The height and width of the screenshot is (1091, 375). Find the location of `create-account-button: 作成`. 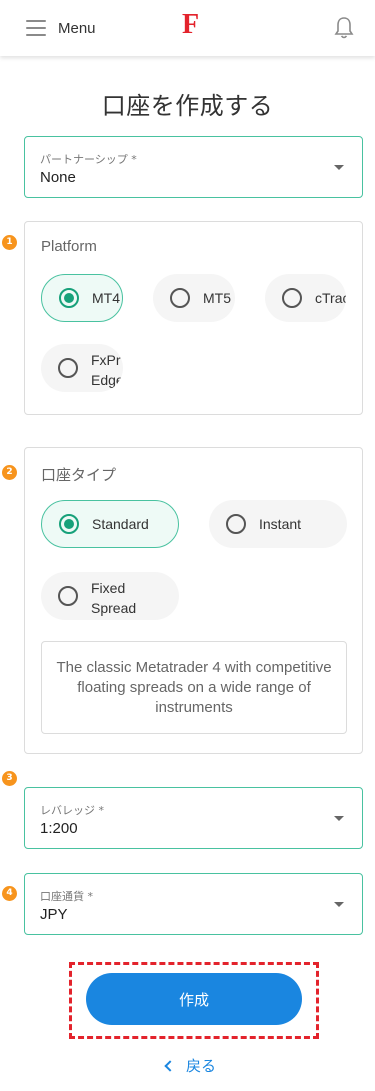

create-account-button: 作成 is located at coordinates (194, 999).